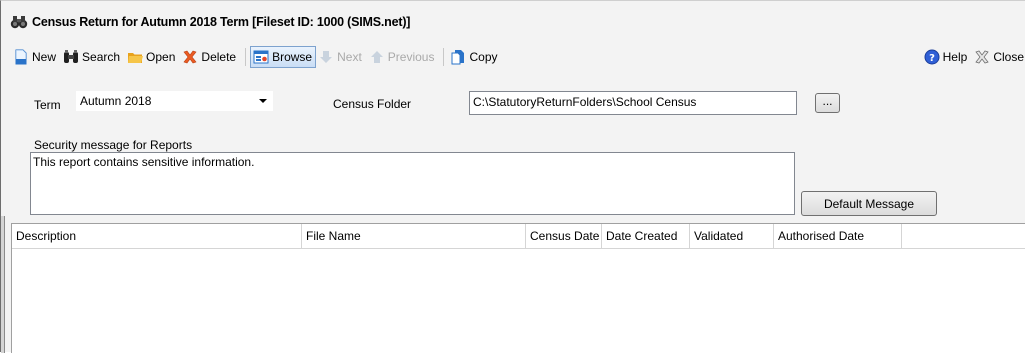  I want to click on security-message-label: Security message for Reports, so click(113, 145).